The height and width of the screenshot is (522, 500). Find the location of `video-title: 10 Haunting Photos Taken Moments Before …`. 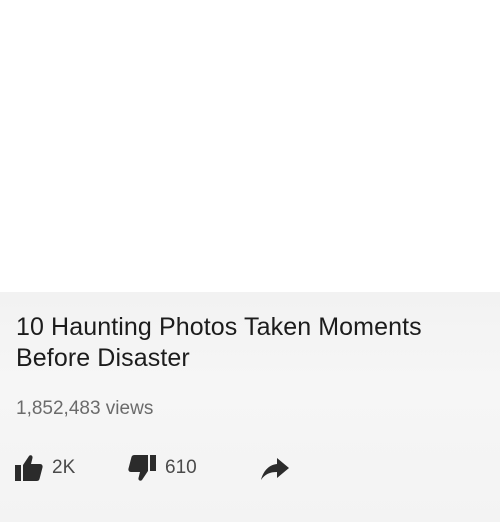

video-title: 10 Haunting Photos Taken Moments Before … is located at coordinates (219, 342).